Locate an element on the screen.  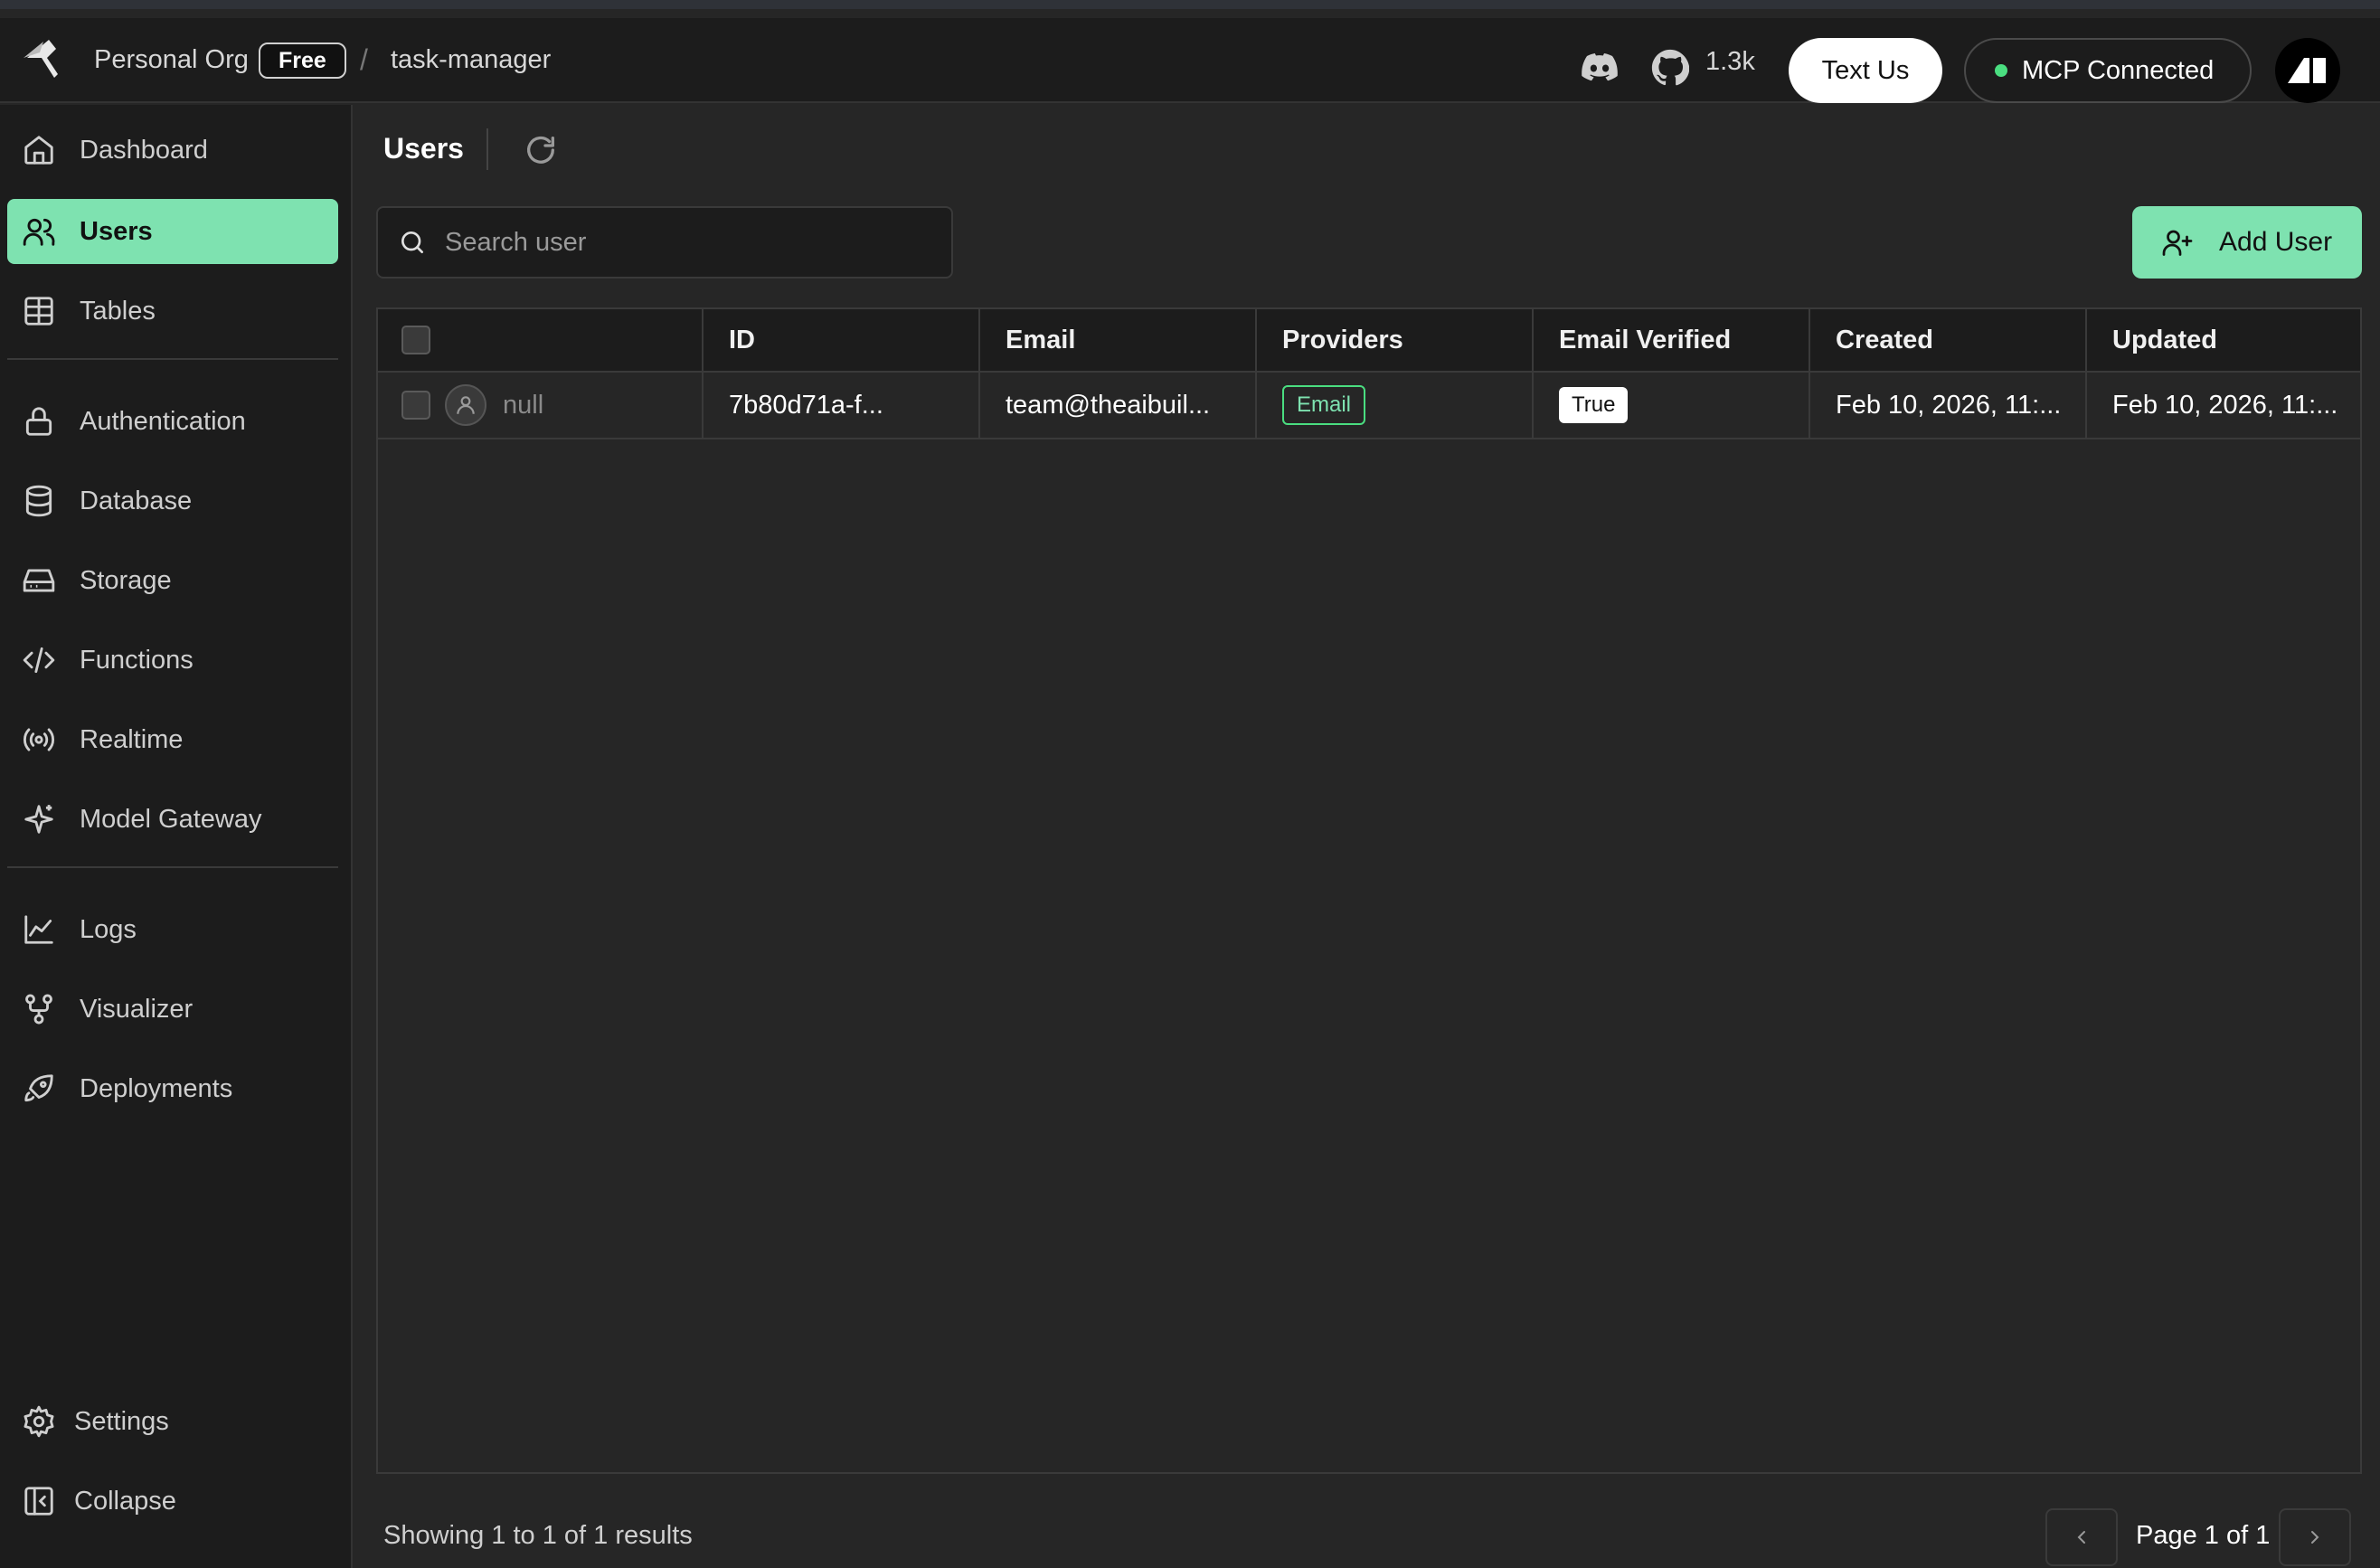
settings-label: Settings is located at coordinates (122, 1421).